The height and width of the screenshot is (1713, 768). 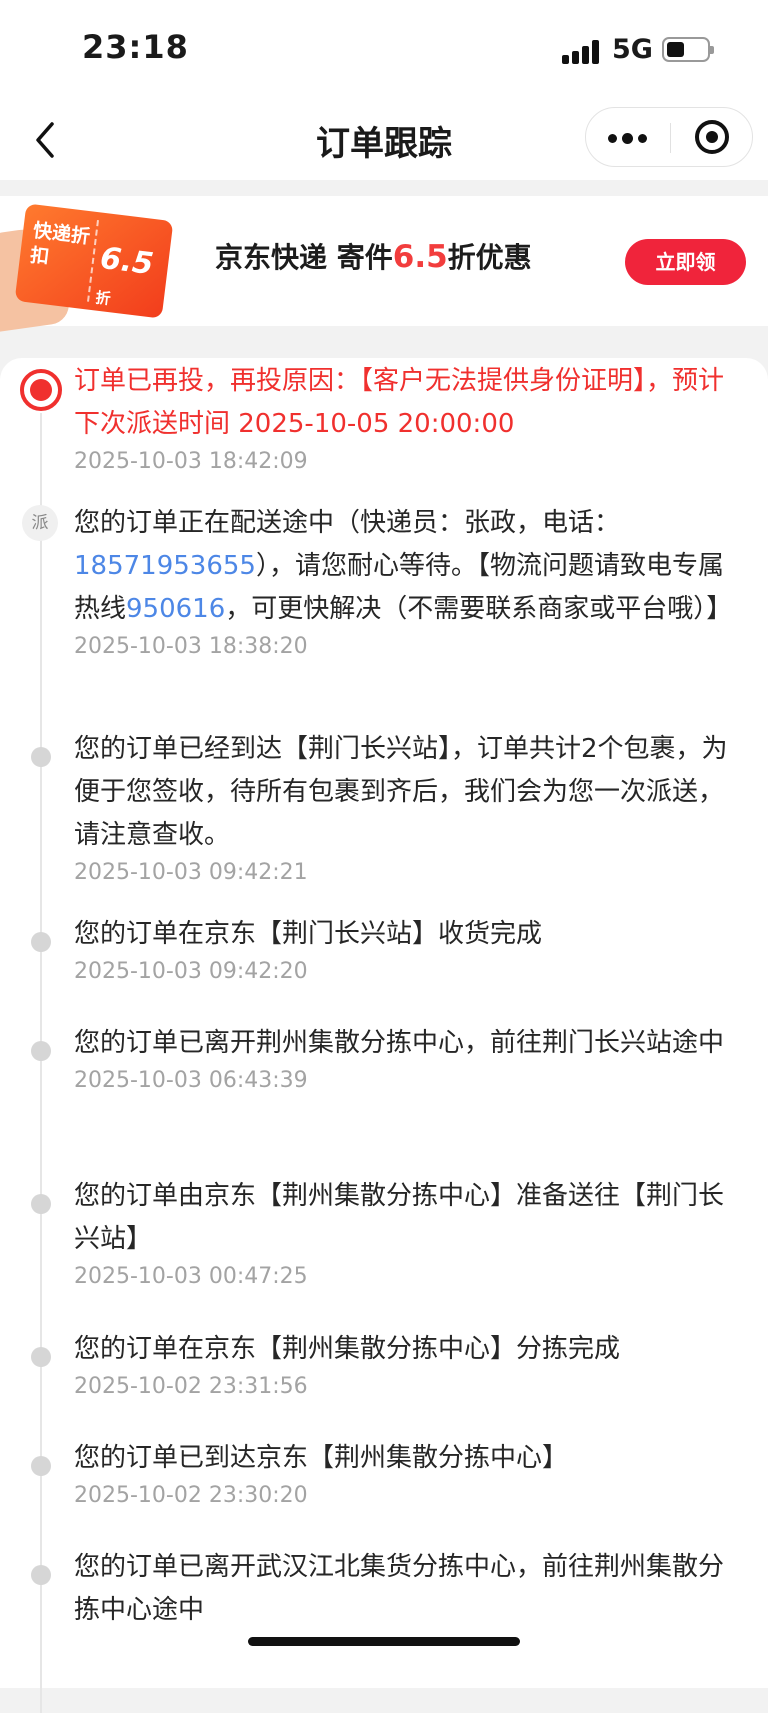 What do you see at coordinates (347, 1349) in the screenshot?
I see `event-message: 您的订单在京东【荆州集散分拣中心】分拣完成` at bounding box center [347, 1349].